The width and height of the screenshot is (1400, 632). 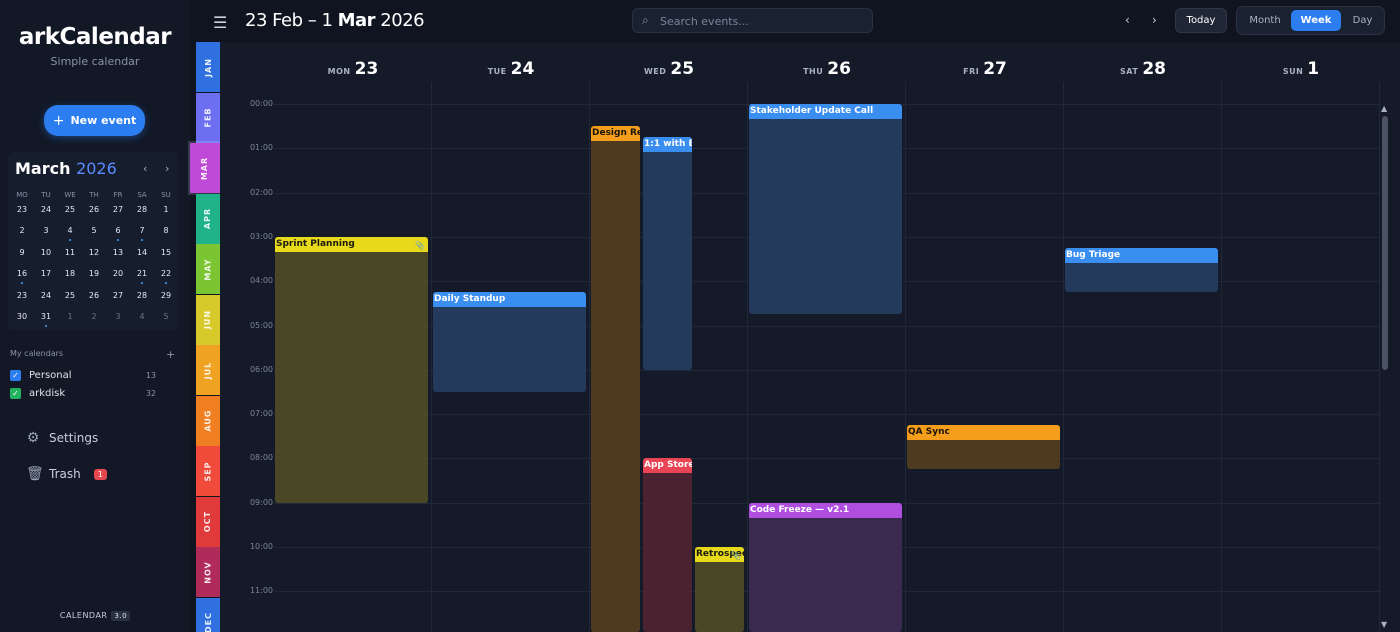 I want to click on mini-calendar-day: 15, so click(x=166, y=255).